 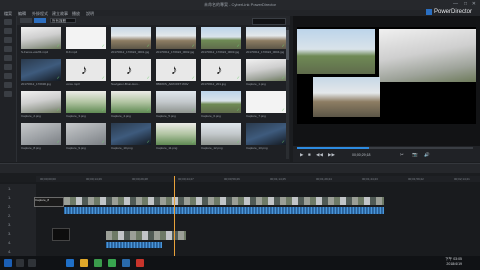 I want to click on file-explorer-icon, so click(x=84, y=263).